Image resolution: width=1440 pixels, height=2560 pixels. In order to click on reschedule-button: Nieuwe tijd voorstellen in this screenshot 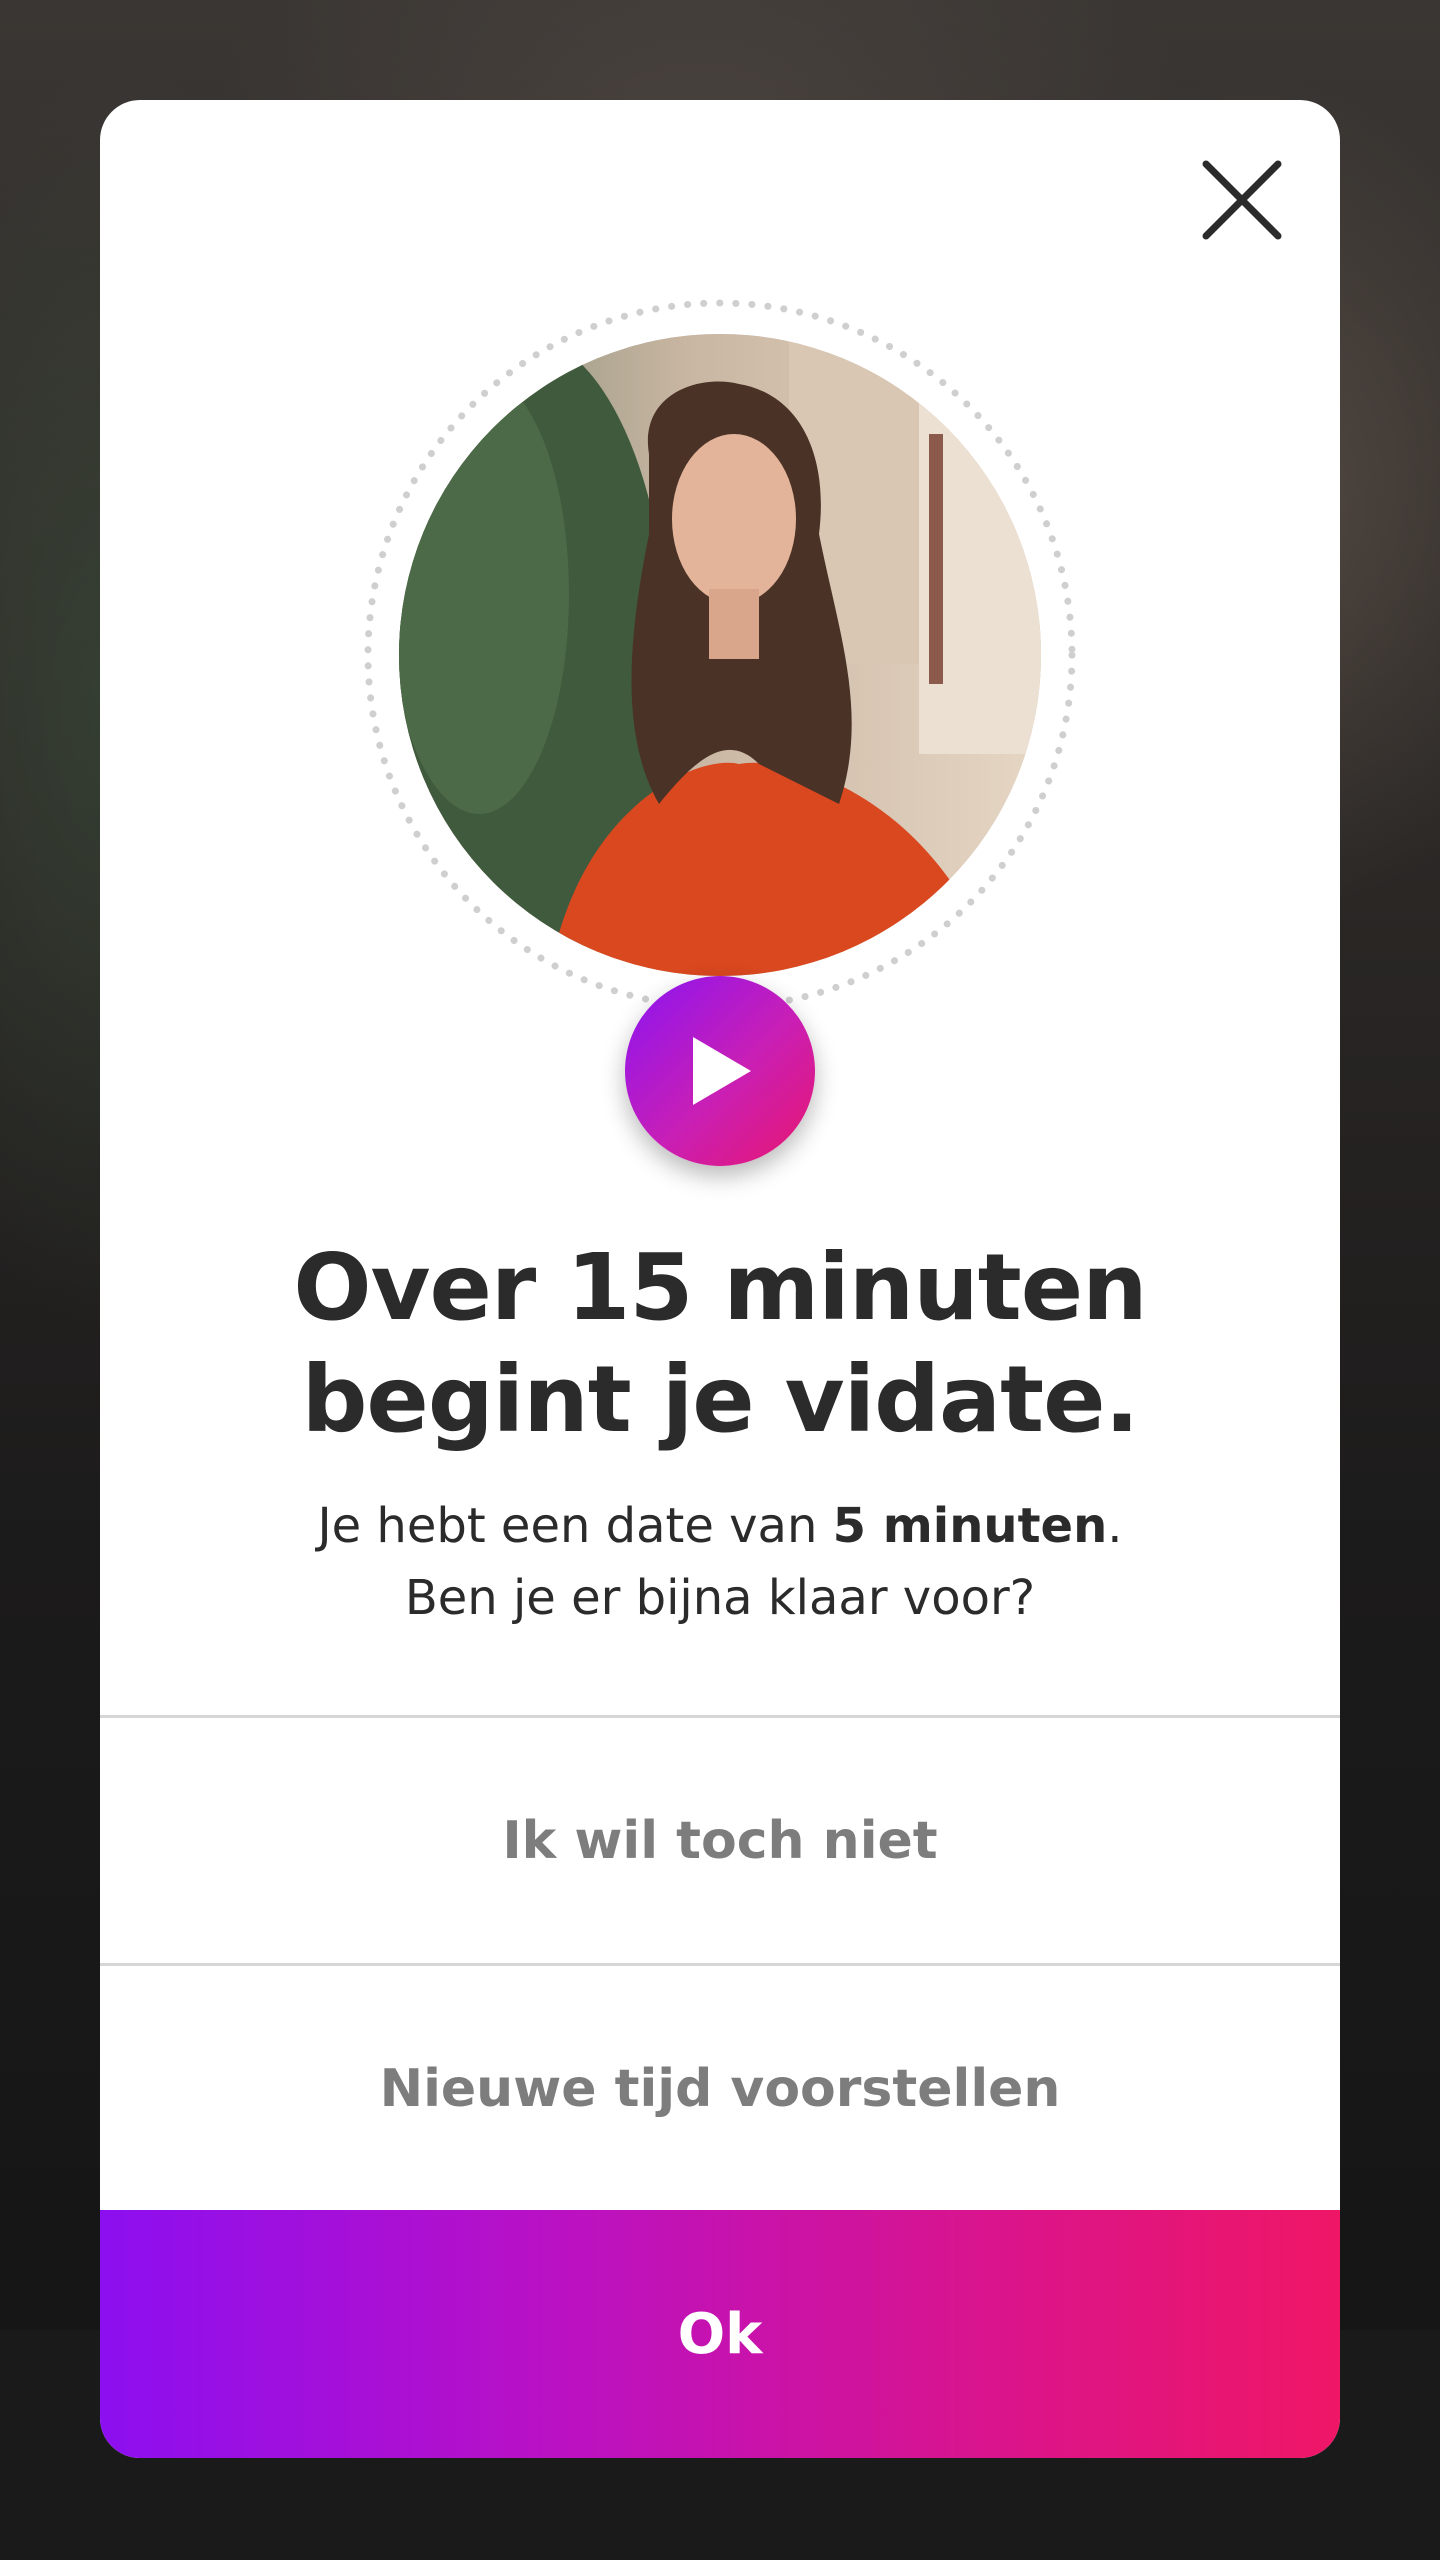, I will do `click(720, 2088)`.